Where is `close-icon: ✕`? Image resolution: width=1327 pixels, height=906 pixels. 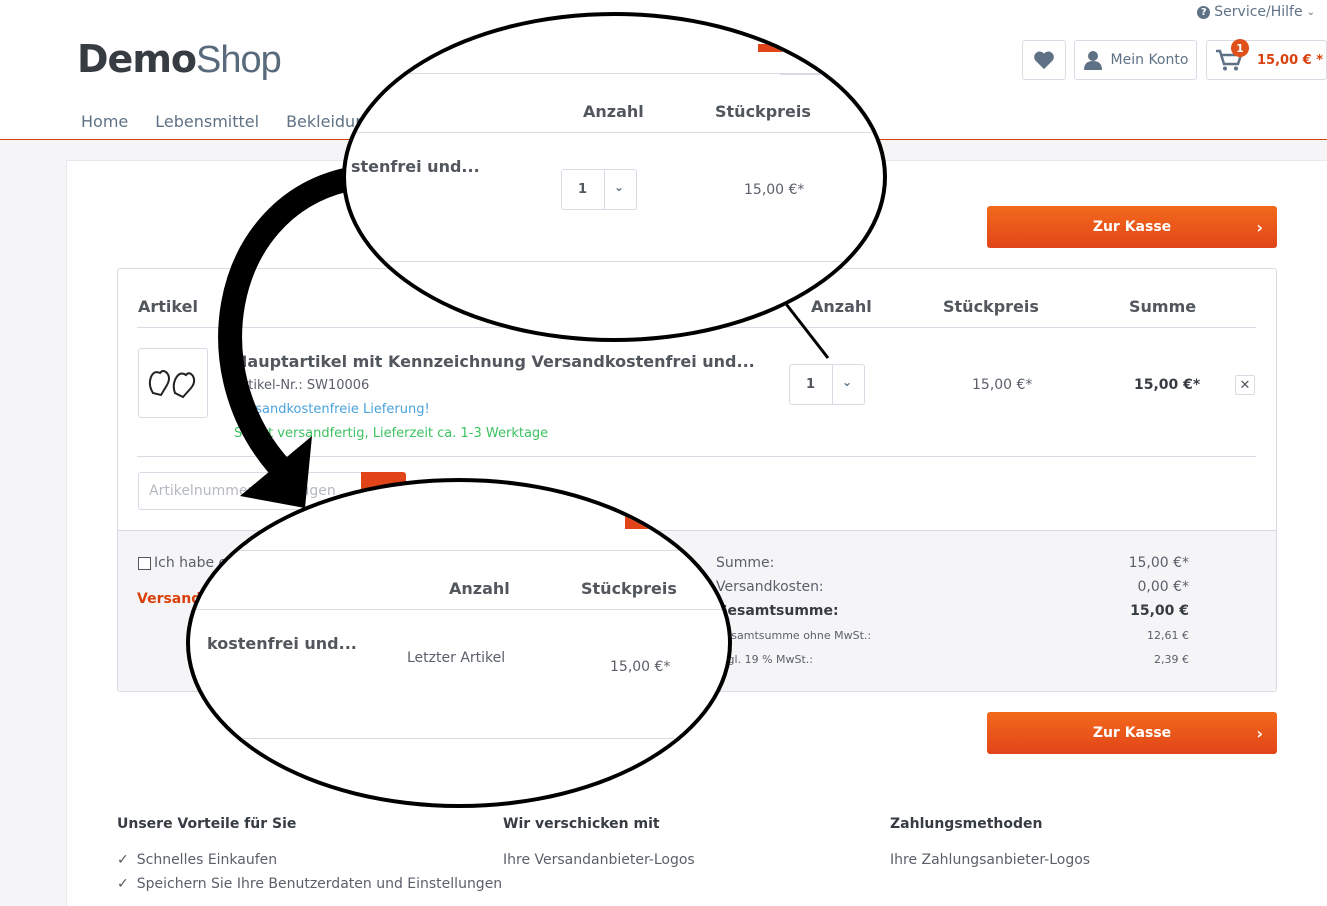
close-icon: ✕ is located at coordinates (1245, 385).